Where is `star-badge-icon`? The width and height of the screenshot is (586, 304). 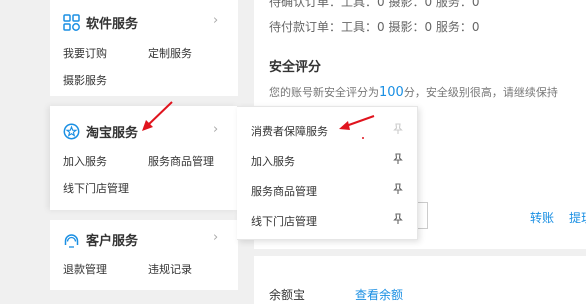 star-badge-icon is located at coordinates (71, 131).